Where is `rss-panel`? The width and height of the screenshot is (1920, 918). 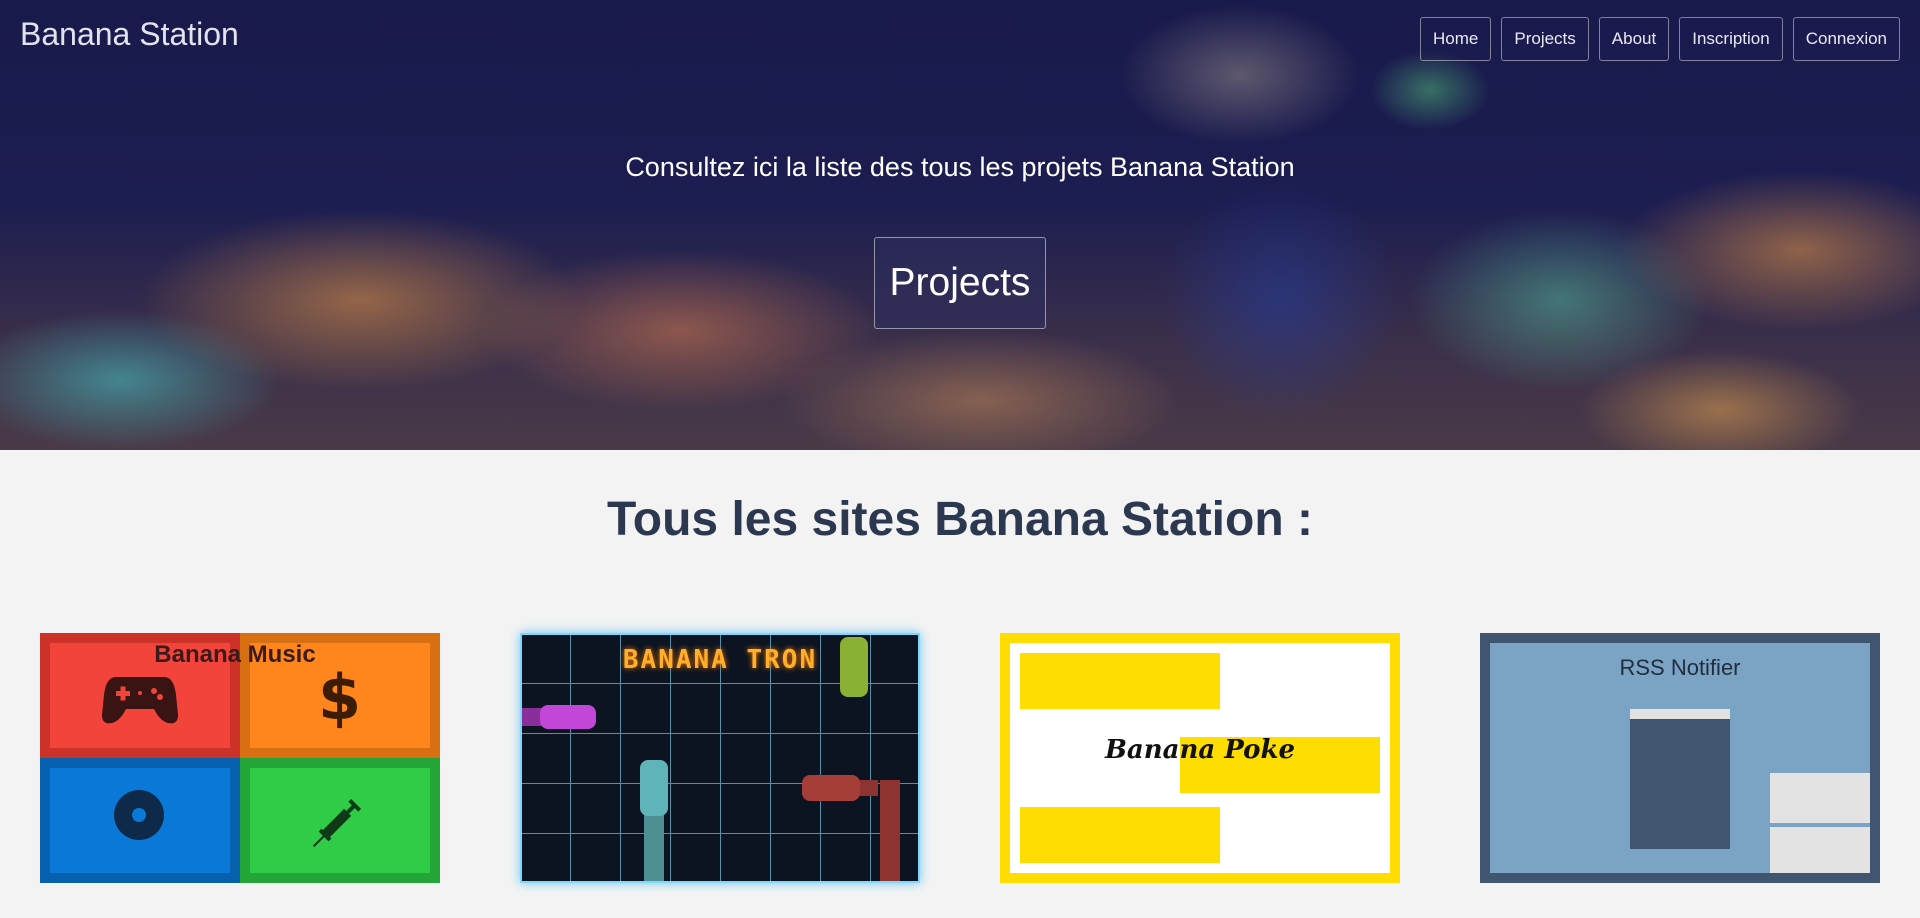
rss-panel is located at coordinates (1680, 779).